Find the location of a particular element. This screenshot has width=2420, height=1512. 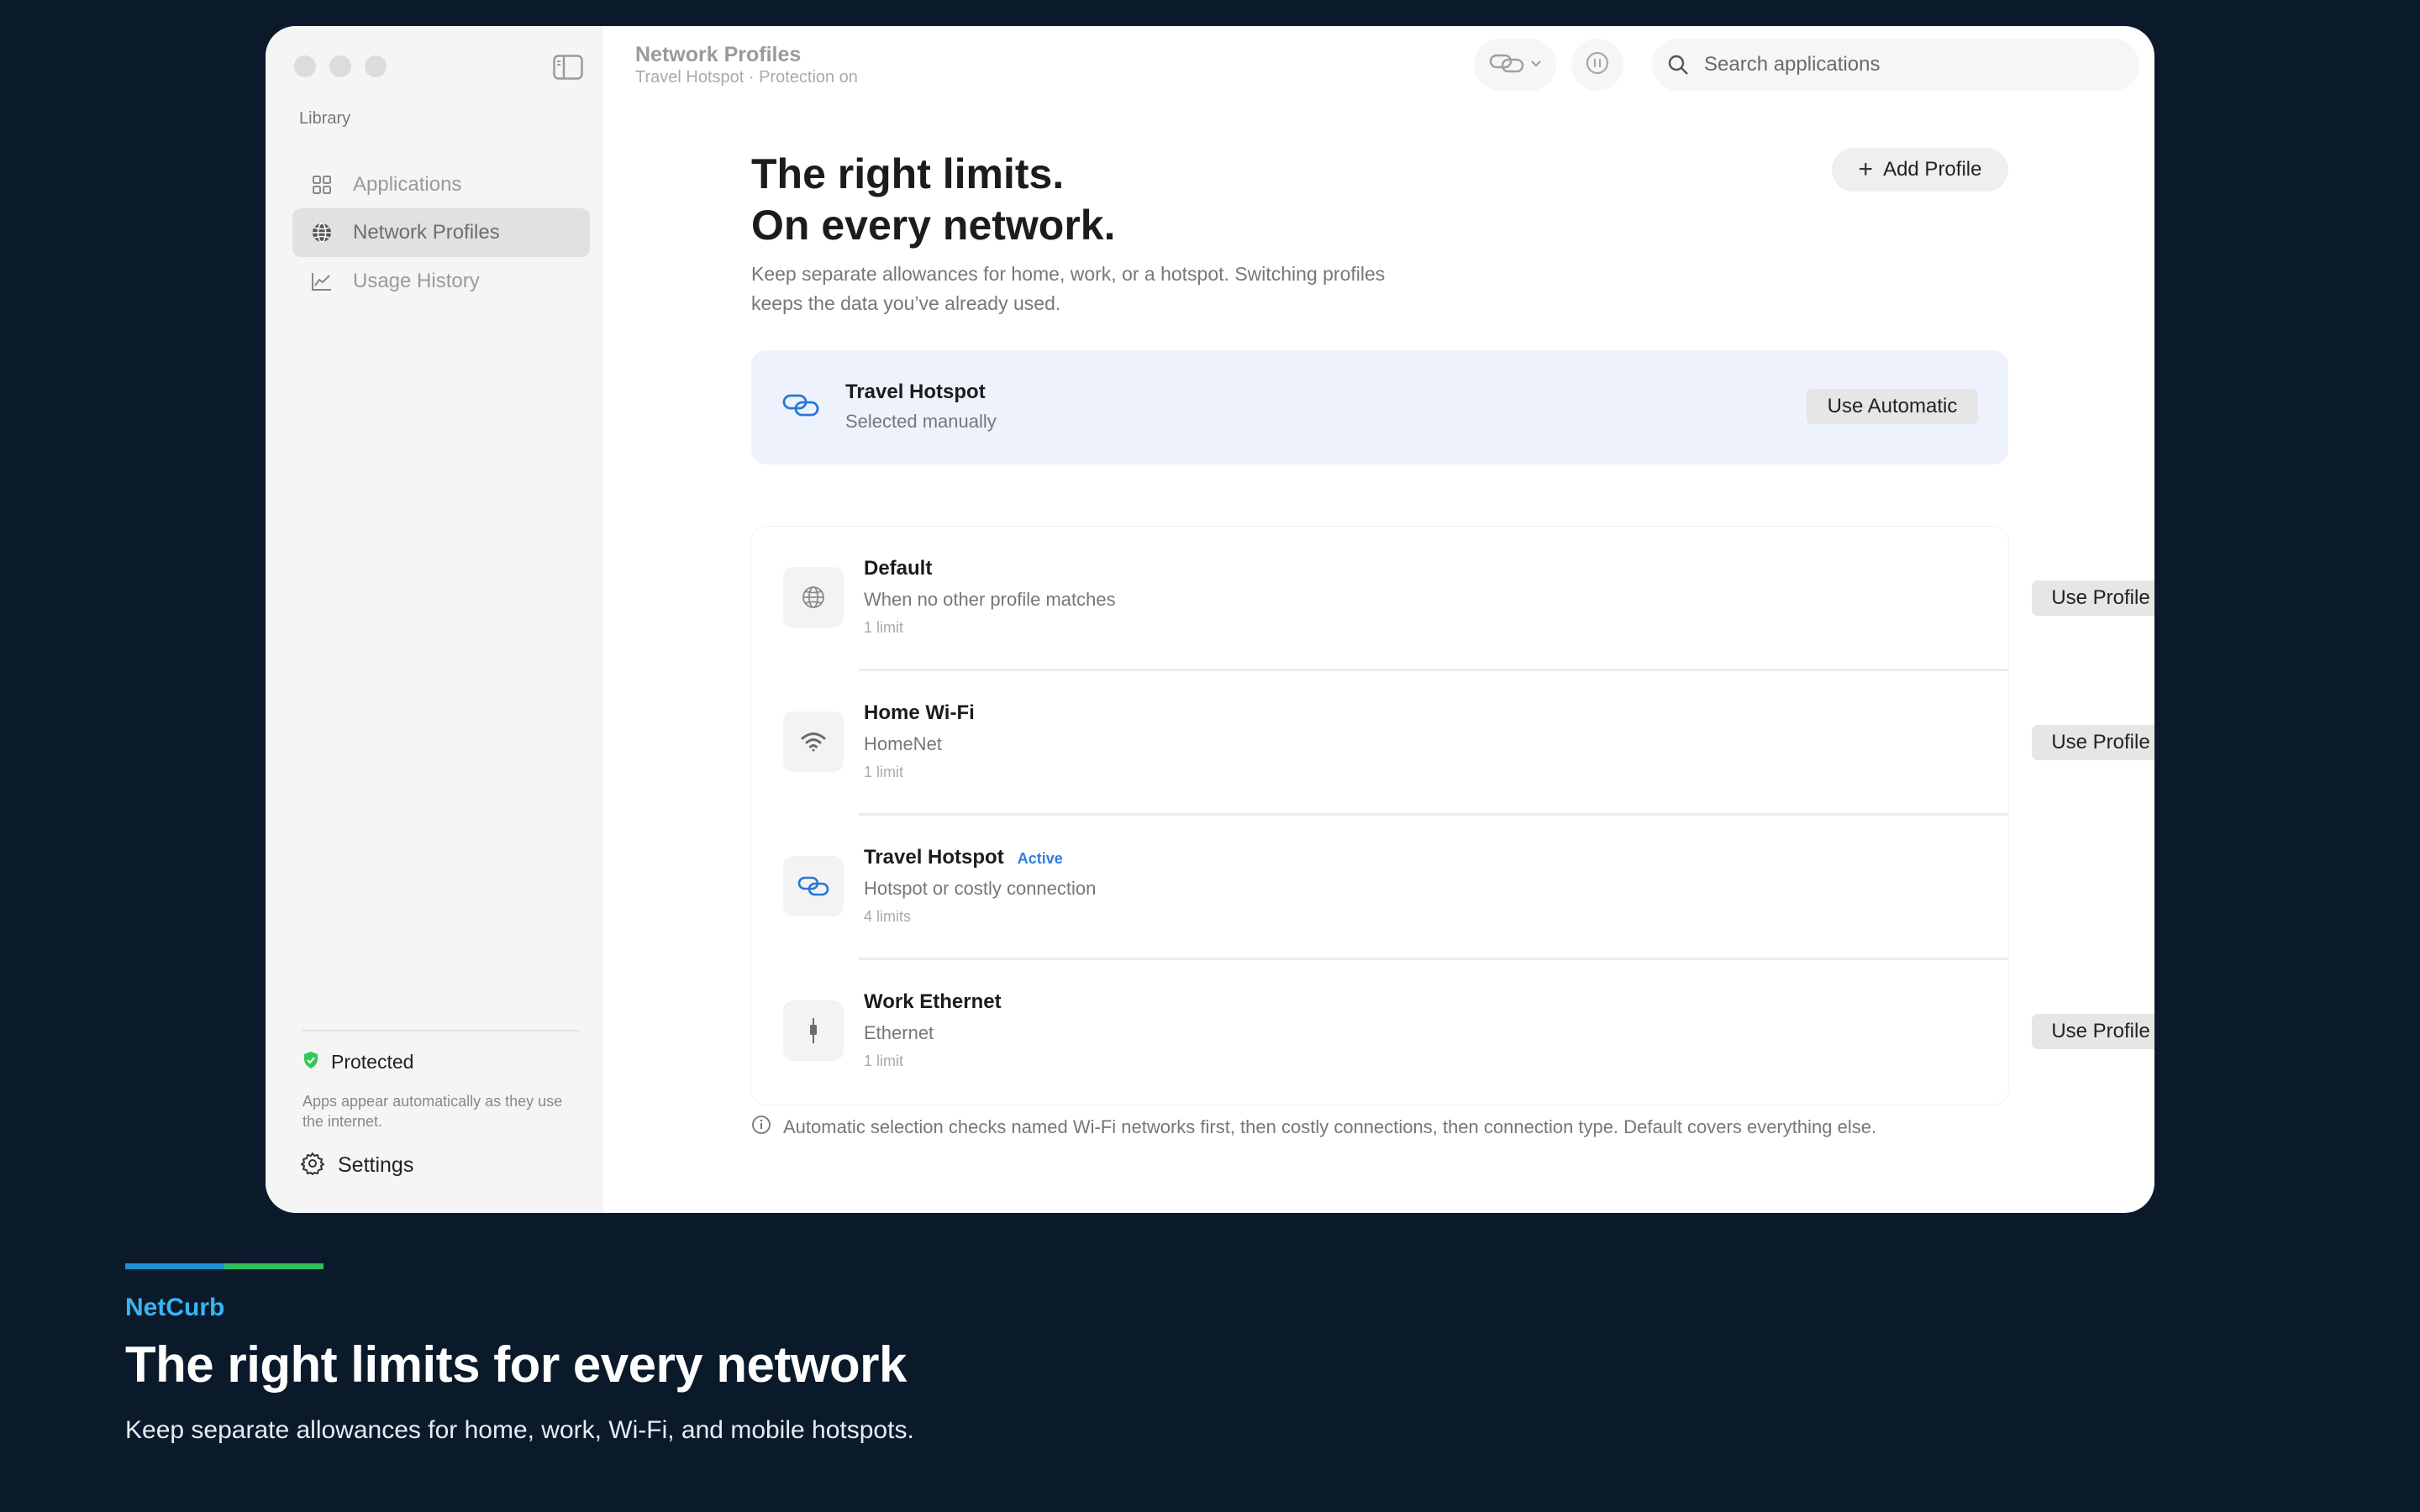

brand-name: NetCurb is located at coordinates (175, 1307).